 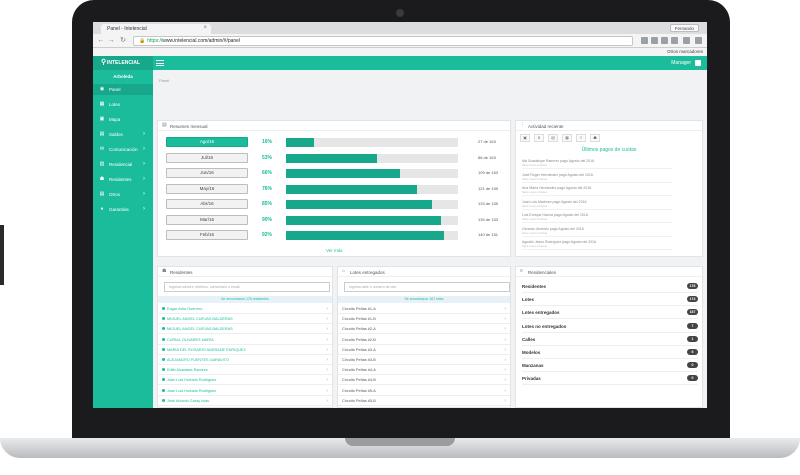 I want to click on month-button: Ago/16, so click(x=207, y=142).